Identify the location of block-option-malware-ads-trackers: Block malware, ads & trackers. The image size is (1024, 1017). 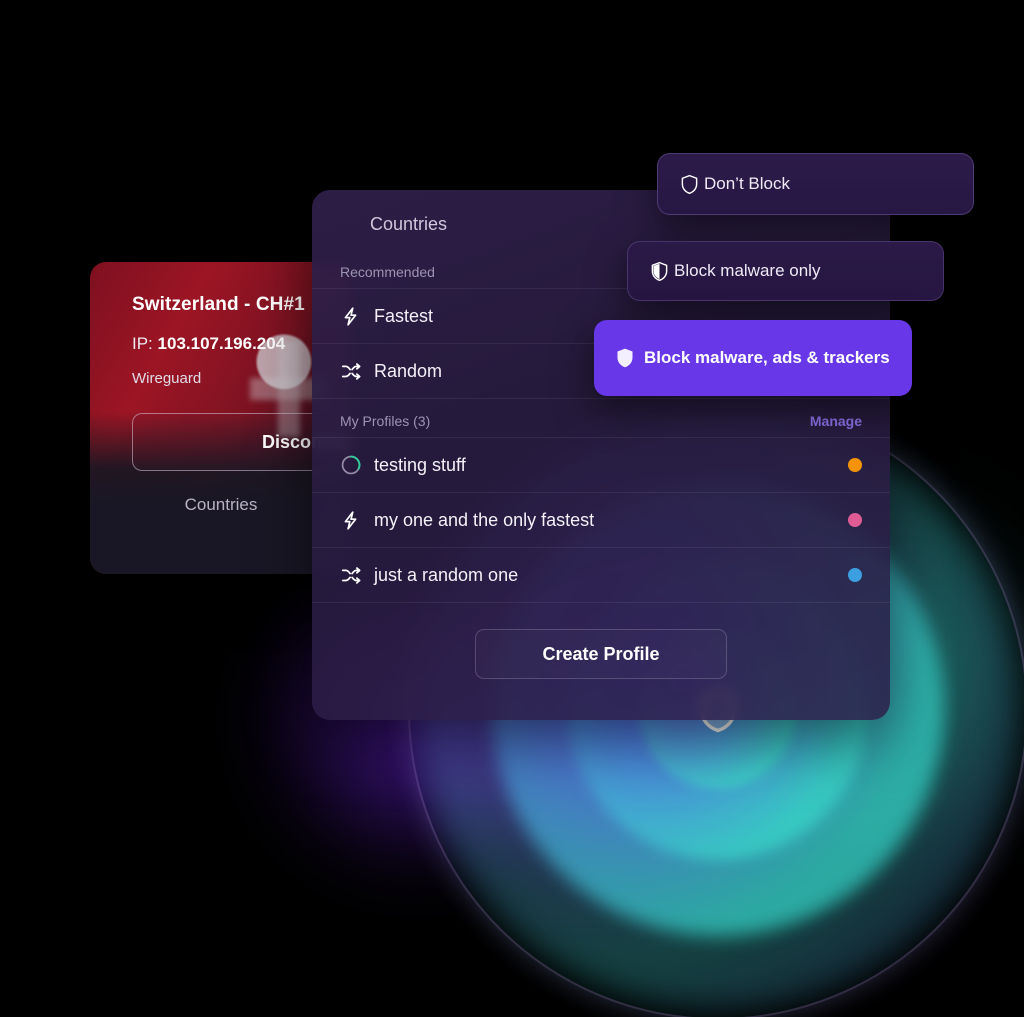
(753, 358).